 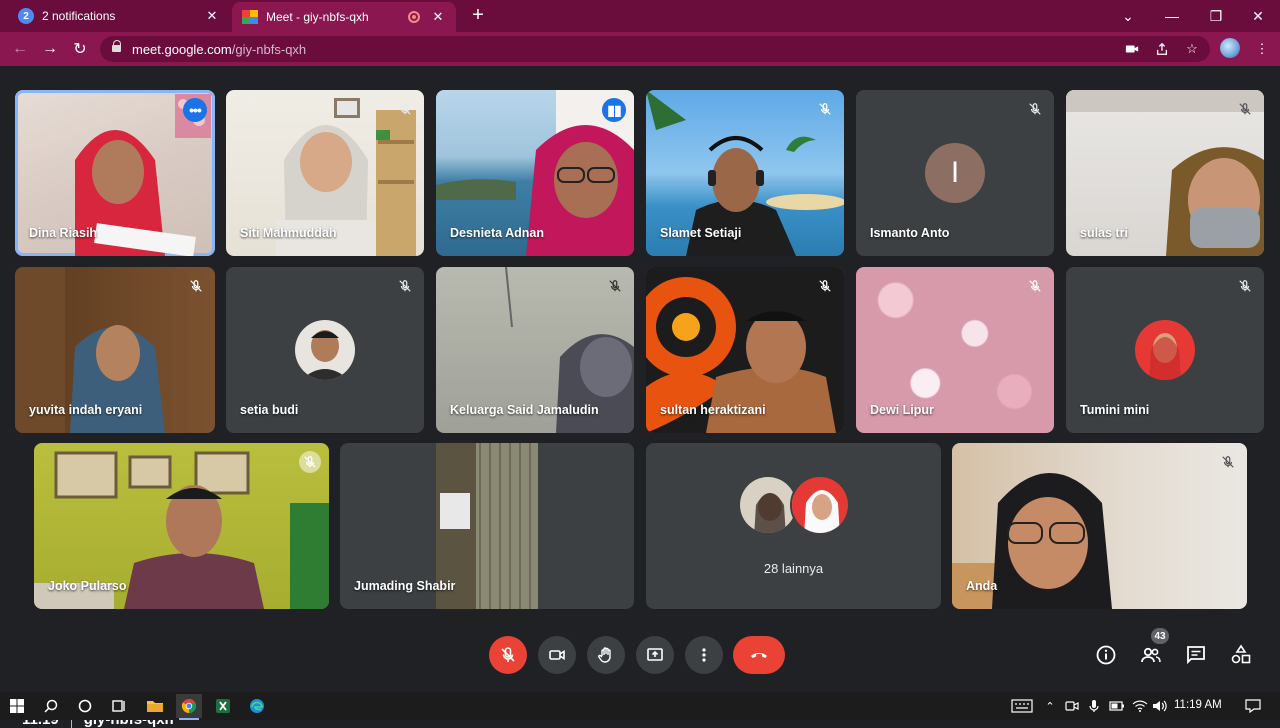 What do you see at coordinates (902, 410) in the screenshot?
I see `participant-name: Dewi Lipur` at bounding box center [902, 410].